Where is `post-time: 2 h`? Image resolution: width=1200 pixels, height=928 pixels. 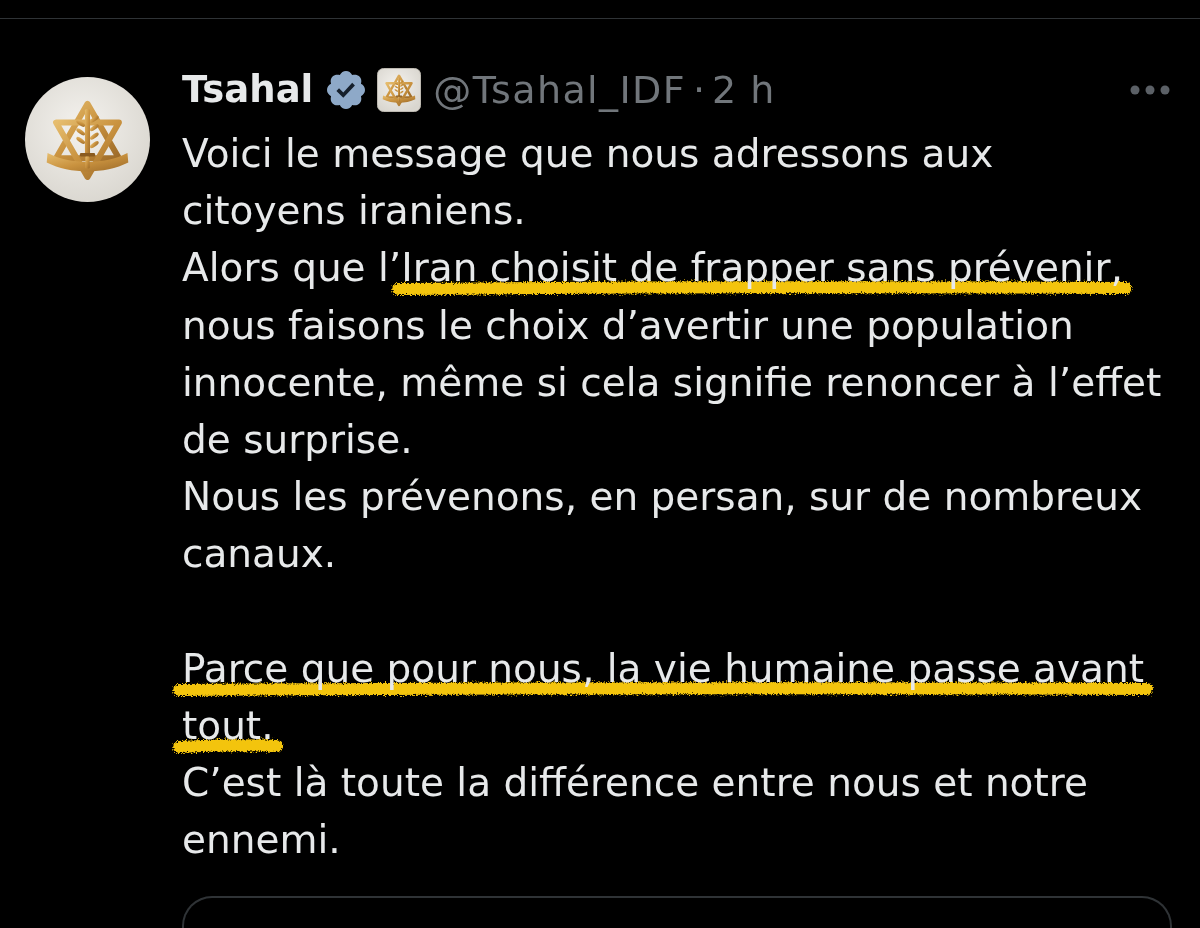 post-time: 2 h is located at coordinates (744, 90).